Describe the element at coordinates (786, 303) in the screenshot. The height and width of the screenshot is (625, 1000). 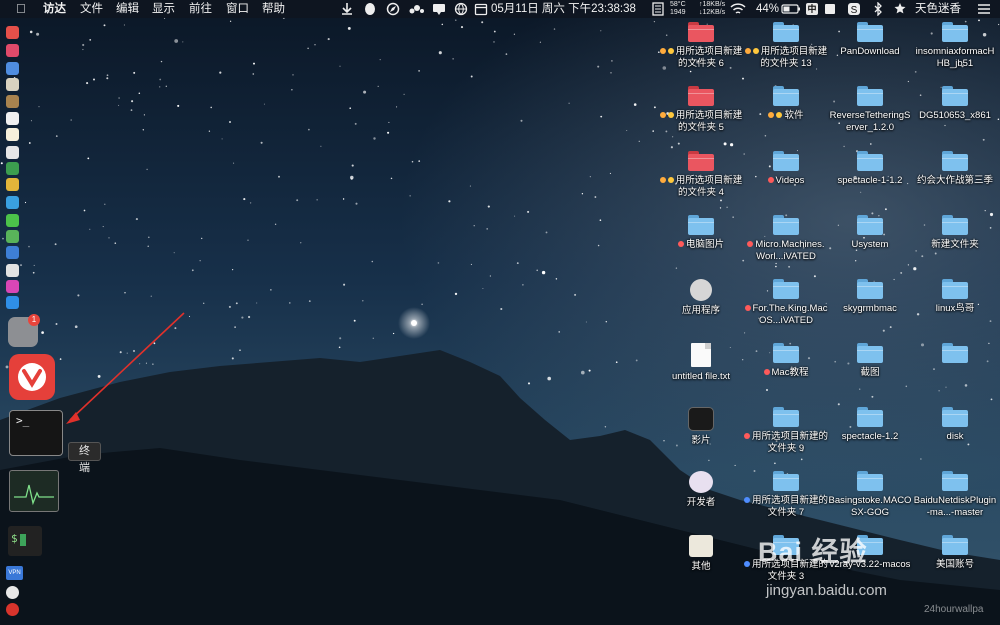
I see `desktop-item: For.The.King.MacOS...iVATED` at that location.